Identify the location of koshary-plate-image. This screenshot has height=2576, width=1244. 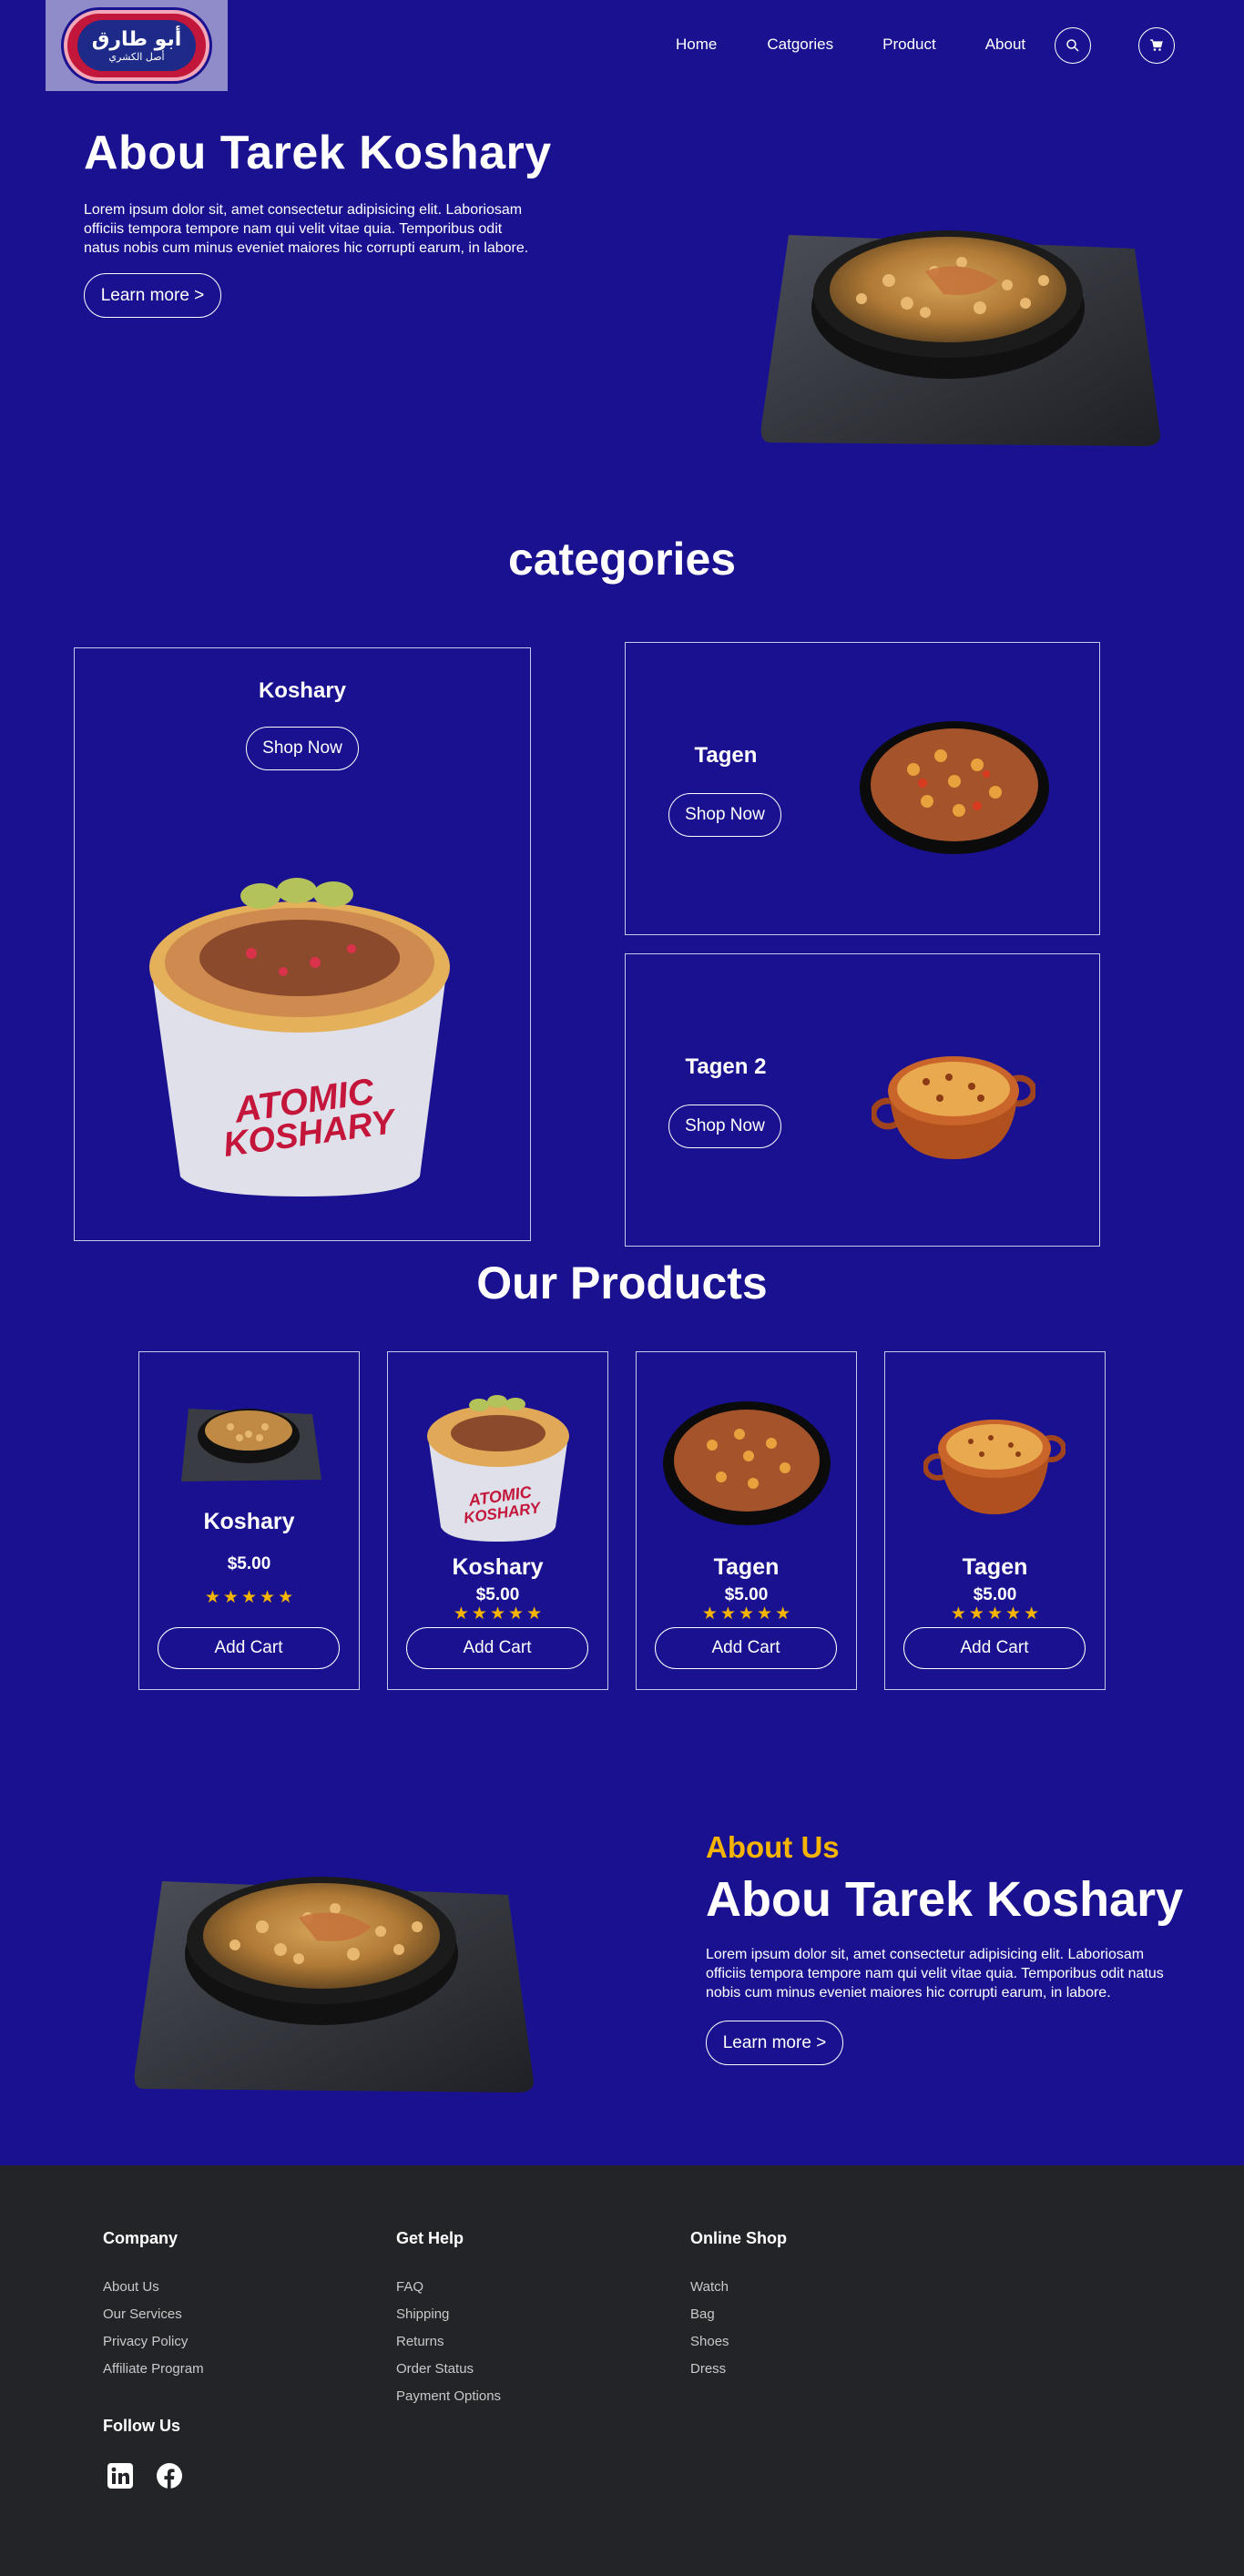
(960, 338).